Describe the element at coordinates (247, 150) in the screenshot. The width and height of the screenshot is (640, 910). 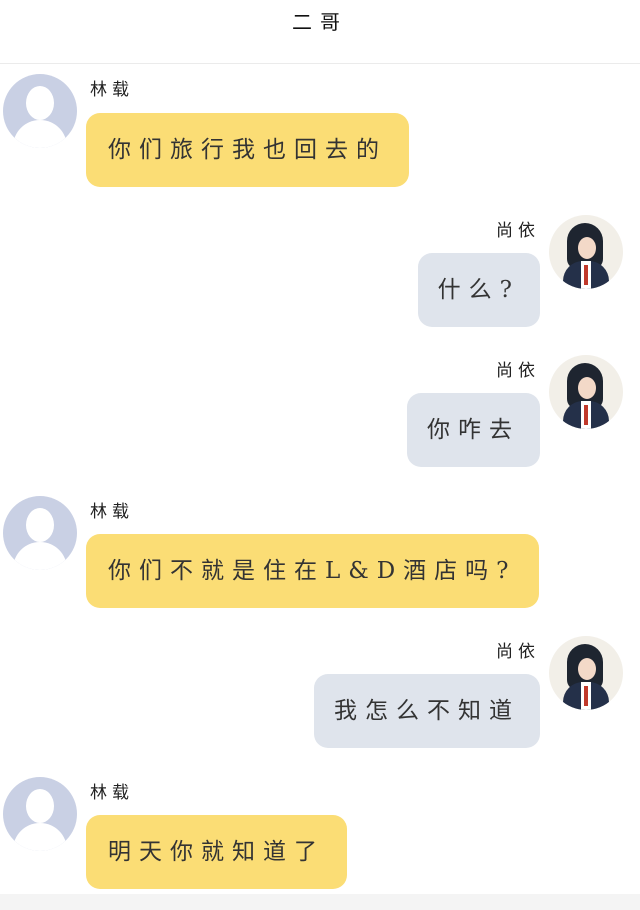
I see `message-bubble: 你们旅行我也回去的` at that location.